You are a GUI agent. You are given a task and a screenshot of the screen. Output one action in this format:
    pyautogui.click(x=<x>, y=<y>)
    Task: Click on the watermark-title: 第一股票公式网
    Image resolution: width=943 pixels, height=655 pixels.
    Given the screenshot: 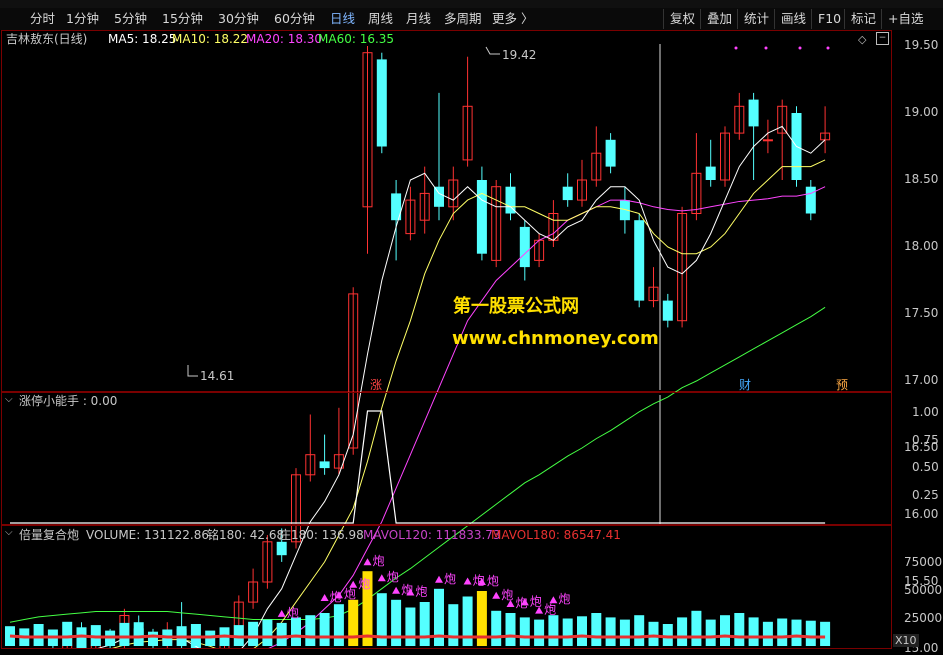 What is the action you would take?
    pyautogui.click(x=516, y=306)
    